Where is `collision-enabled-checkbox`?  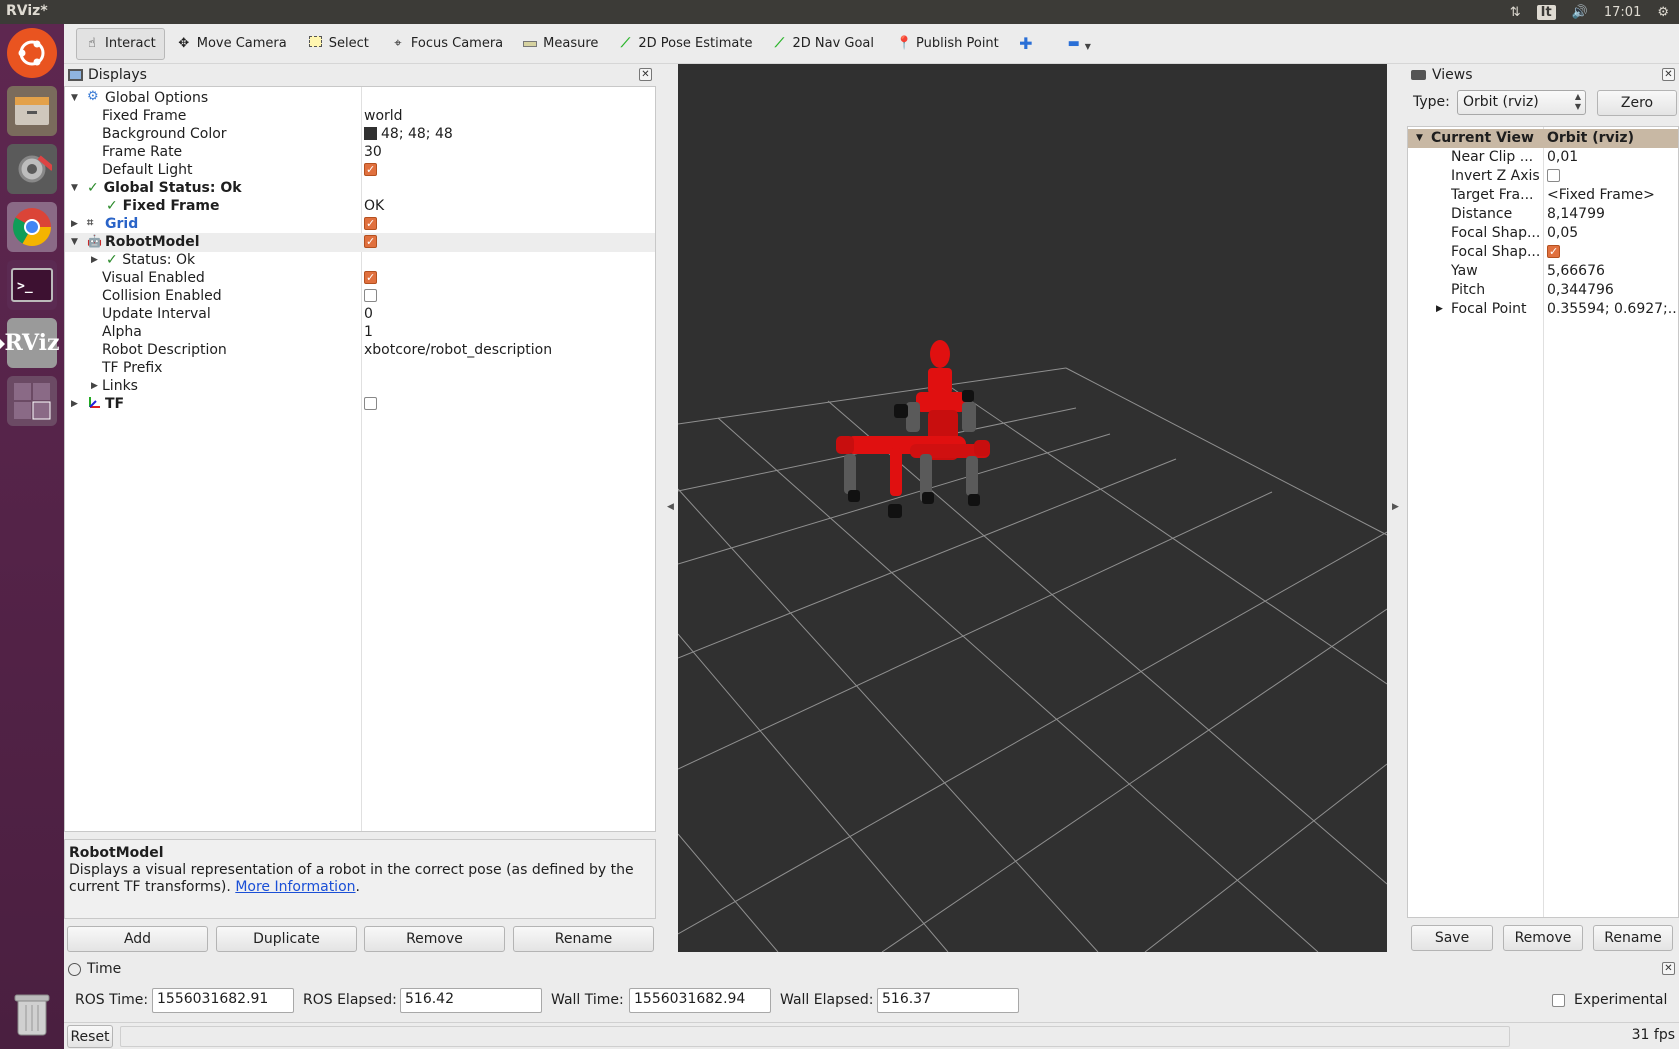
collision-enabled-checkbox is located at coordinates (370, 295).